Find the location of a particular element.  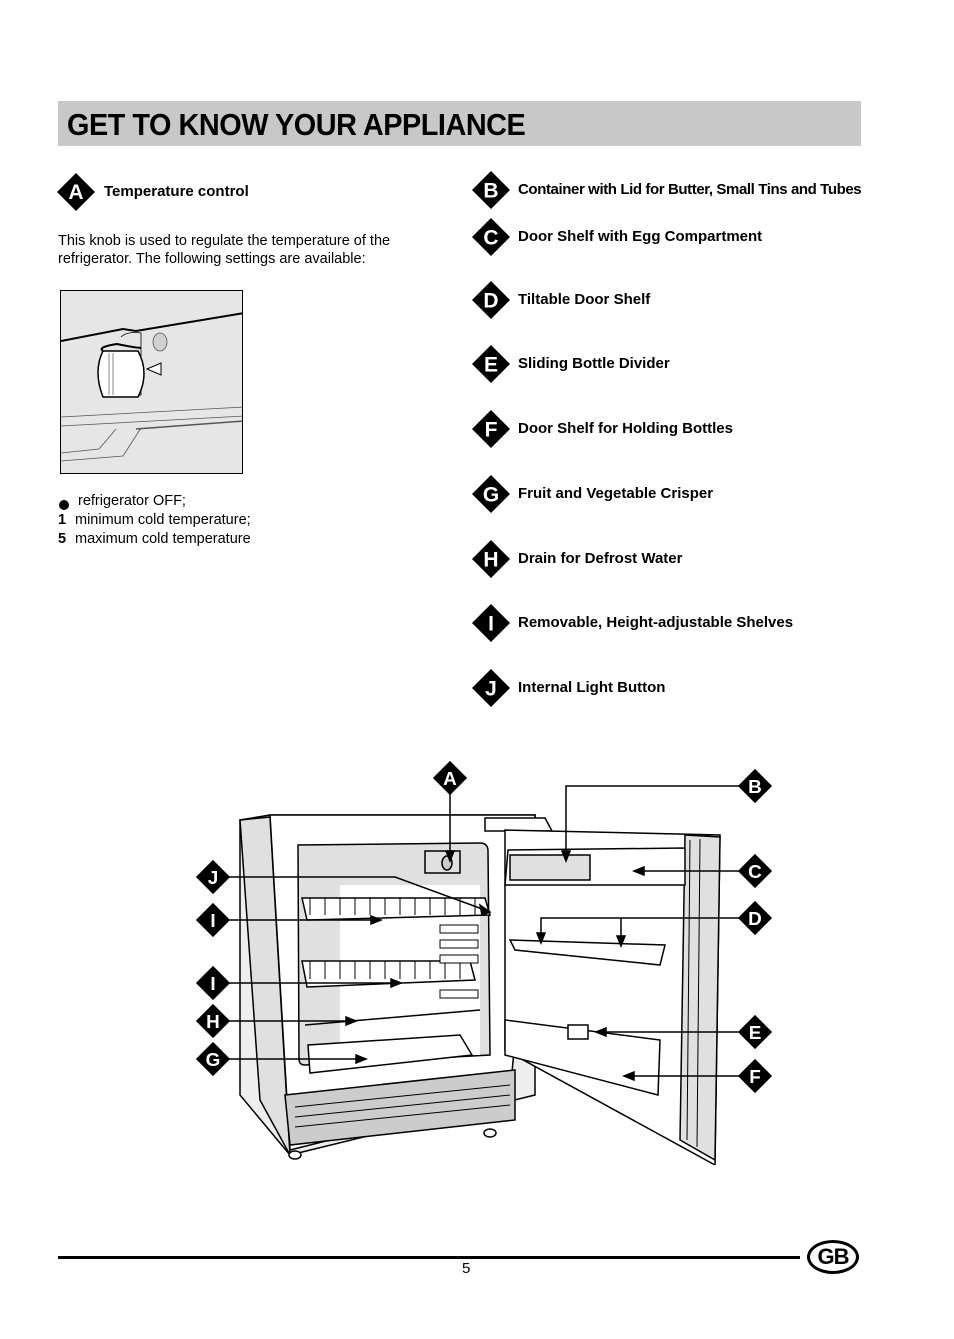

callout-d-icon: D is located at coordinates (755, 920).